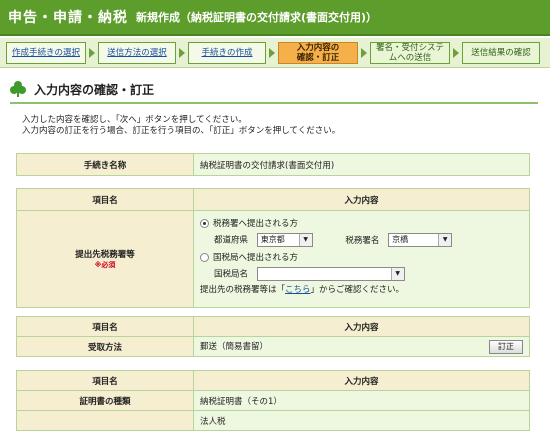  I want to click on option-tax-office: 税務署へ提出される方, so click(361, 224).